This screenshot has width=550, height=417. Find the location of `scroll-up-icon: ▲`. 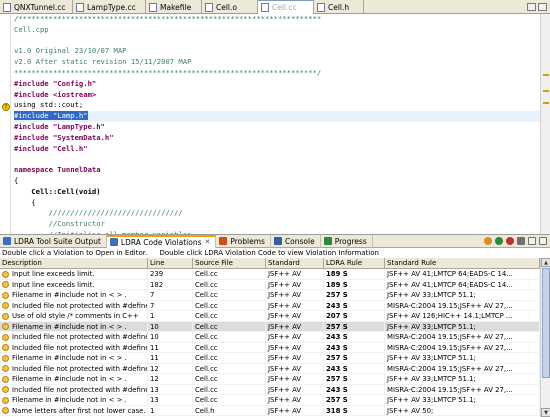

scroll-up-icon: ▲ is located at coordinates (545, 262).